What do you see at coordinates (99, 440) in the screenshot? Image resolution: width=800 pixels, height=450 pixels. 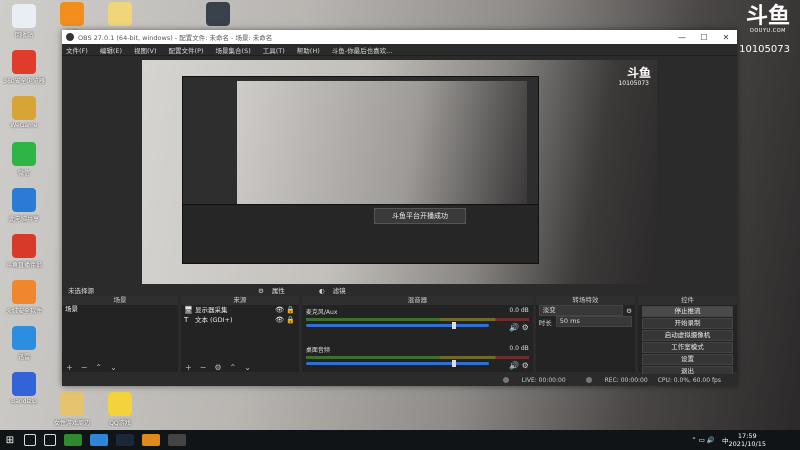 I see `edge-icon` at bounding box center [99, 440].